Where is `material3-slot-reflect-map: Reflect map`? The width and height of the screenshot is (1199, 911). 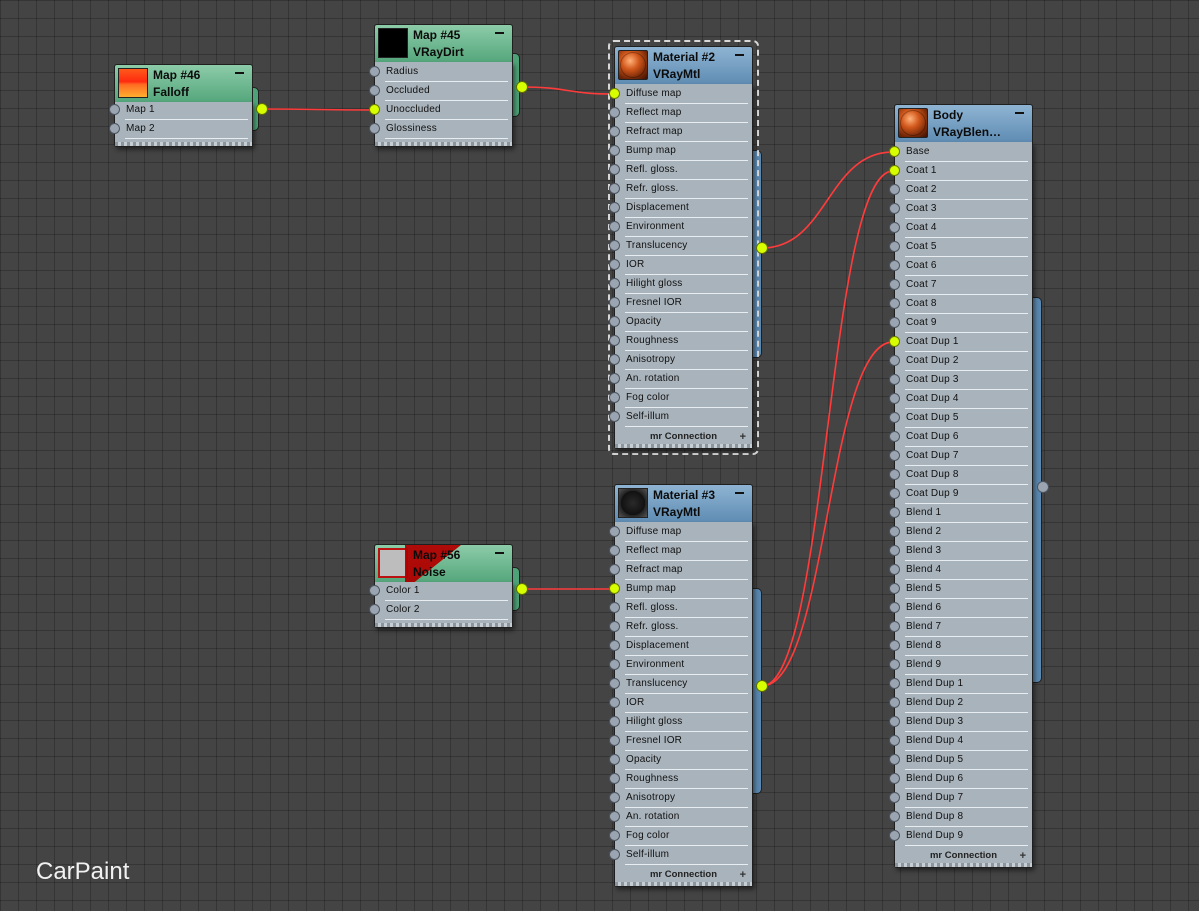 material3-slot-reflect-map: Reflect map is located at coordinates (680, 551).